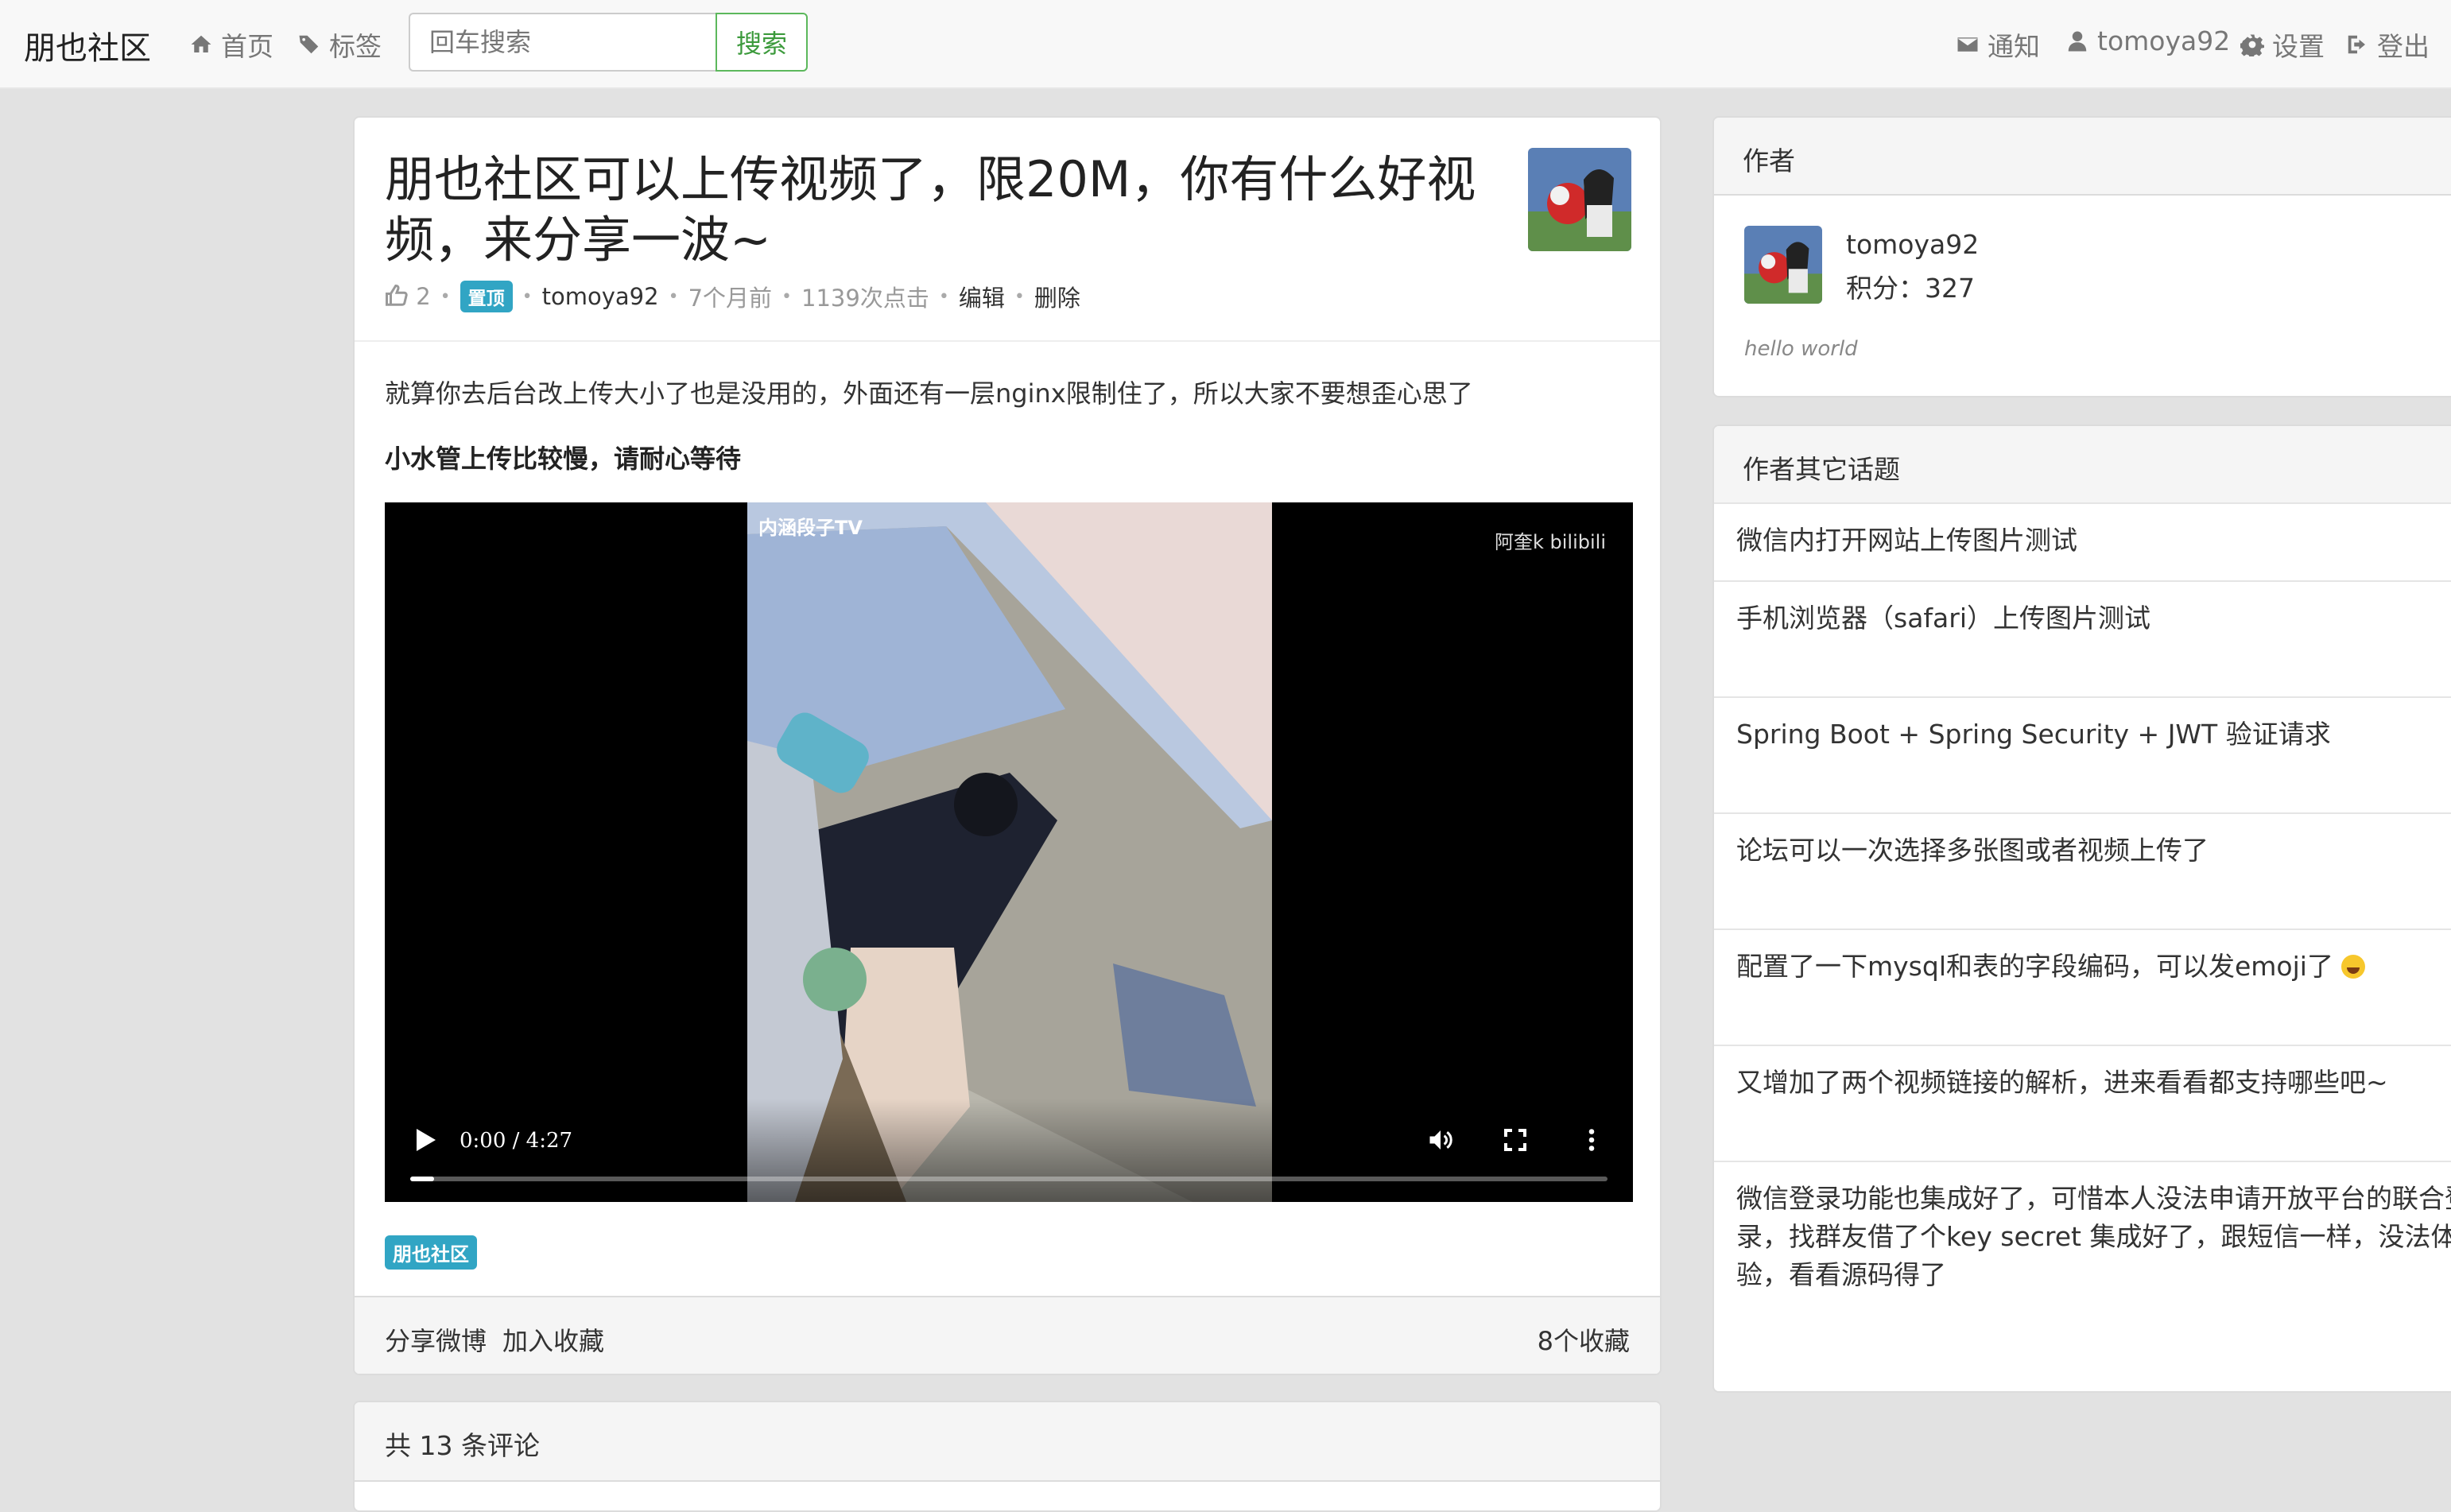 This screenshot has height=1512, width=2451. I want to click on other-topic-title: 又增加了两个视频链接的解析，进来看看都支持哪些吧~, so click(2062, 1082).